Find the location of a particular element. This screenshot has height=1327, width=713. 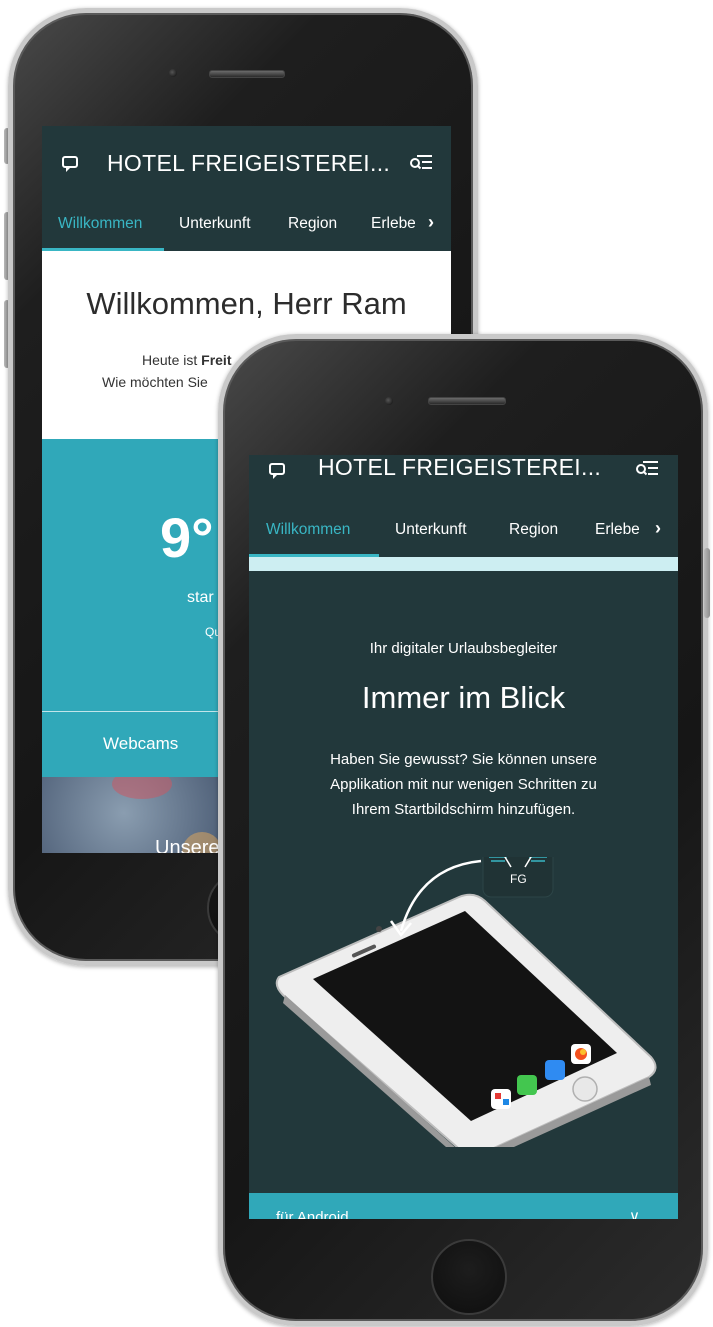

welcome-title: Willkommen, Herr Ram is located at coordinates (246, 303).